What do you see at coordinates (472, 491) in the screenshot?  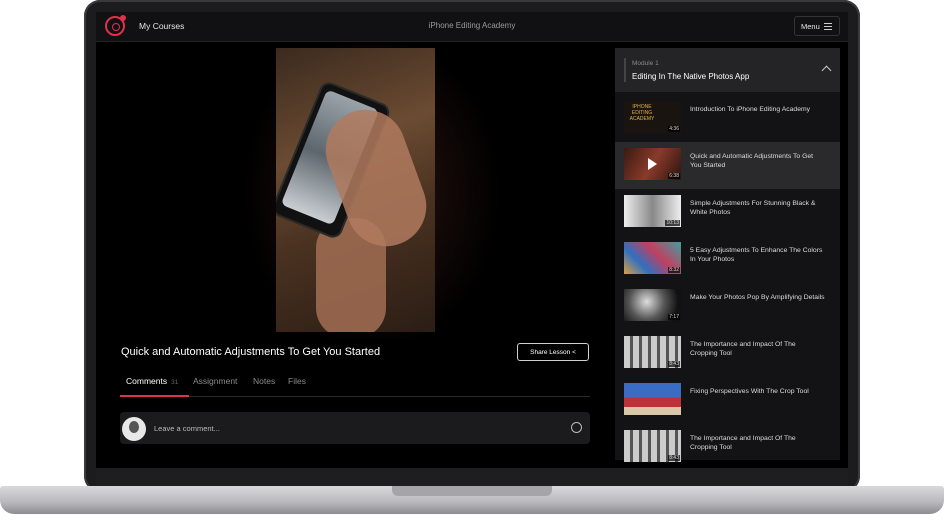 I see `laptop-notch` at bounding box center [472, 491].